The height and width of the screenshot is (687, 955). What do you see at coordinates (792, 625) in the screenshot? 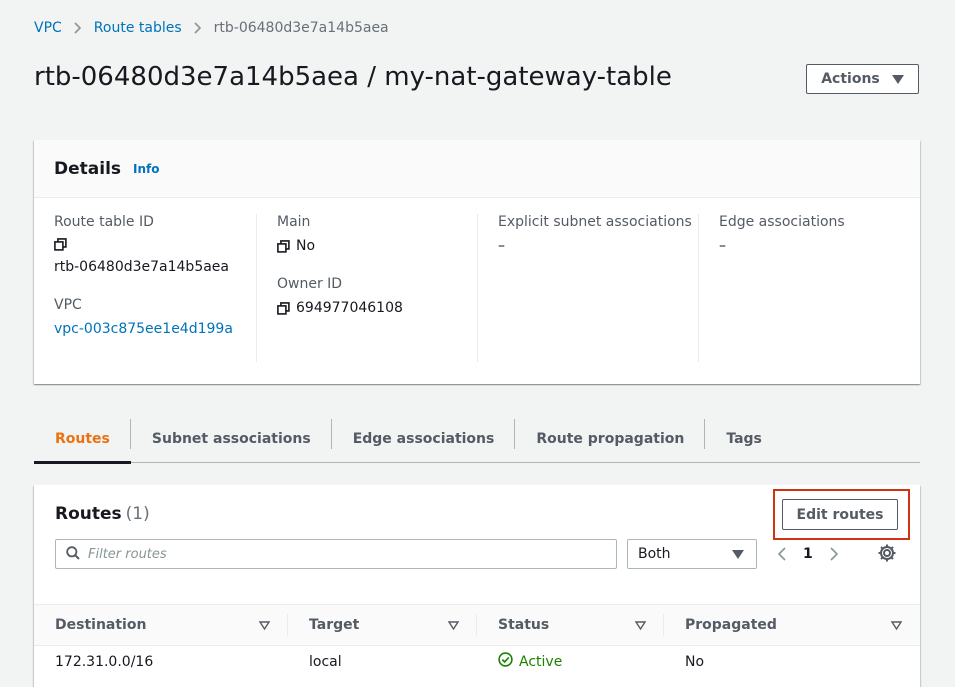
I see `column-header-propagated: Propagated` at bounding box center [792, 625].